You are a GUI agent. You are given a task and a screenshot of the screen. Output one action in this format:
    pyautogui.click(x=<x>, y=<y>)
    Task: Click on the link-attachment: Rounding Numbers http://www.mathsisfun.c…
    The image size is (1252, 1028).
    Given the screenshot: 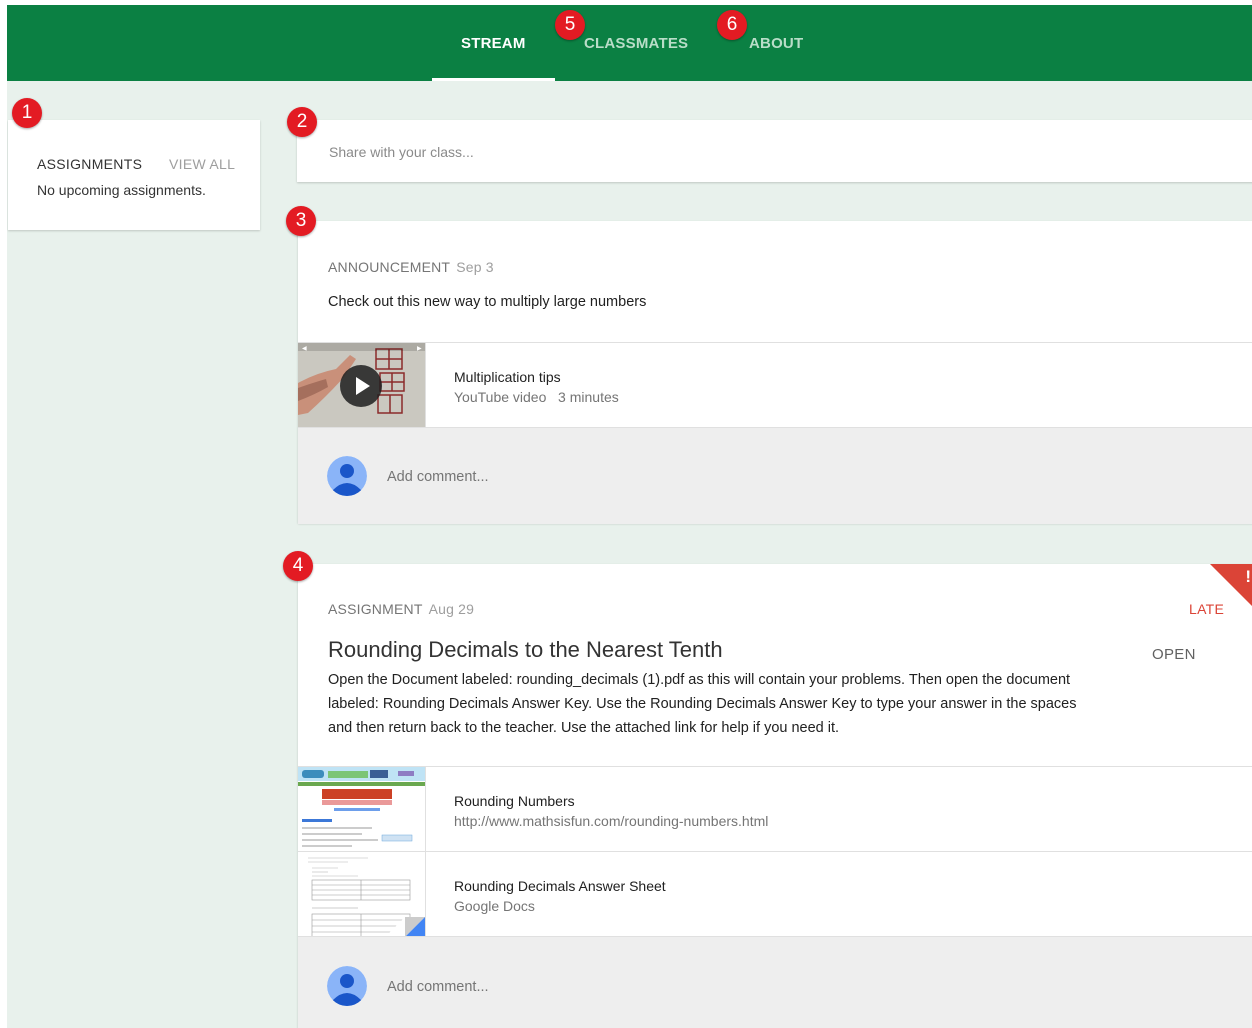 What is the action you would take?
    pyautogui.click(x=775, y=809)
    